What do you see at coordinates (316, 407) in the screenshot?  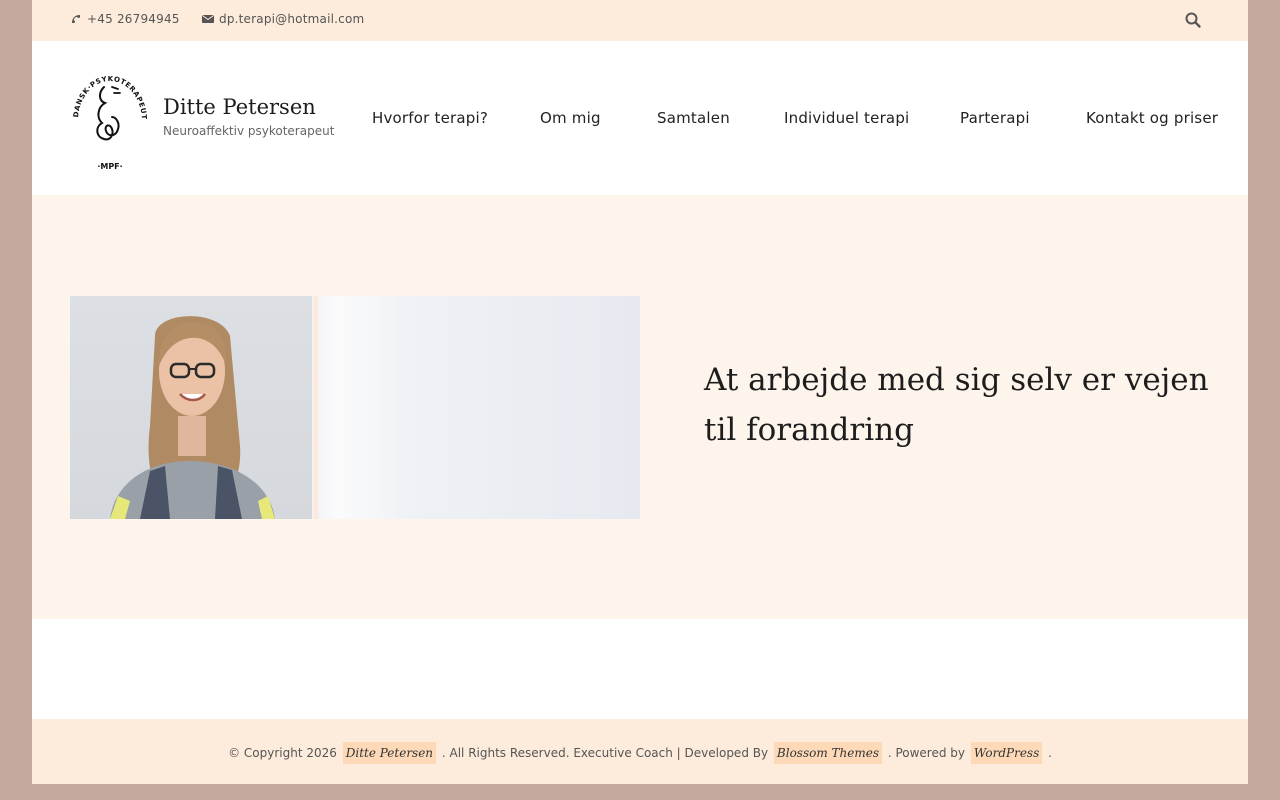 I see `image-divider` at bounding box center [316, 407].